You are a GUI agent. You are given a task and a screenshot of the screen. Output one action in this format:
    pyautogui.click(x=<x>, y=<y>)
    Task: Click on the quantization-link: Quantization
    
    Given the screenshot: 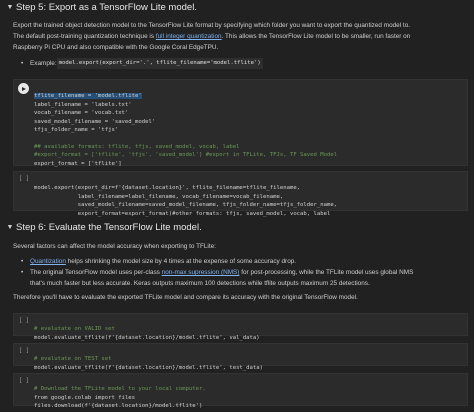 What is the action you would take?
    pyautogui.click(x=48, y=261)
    